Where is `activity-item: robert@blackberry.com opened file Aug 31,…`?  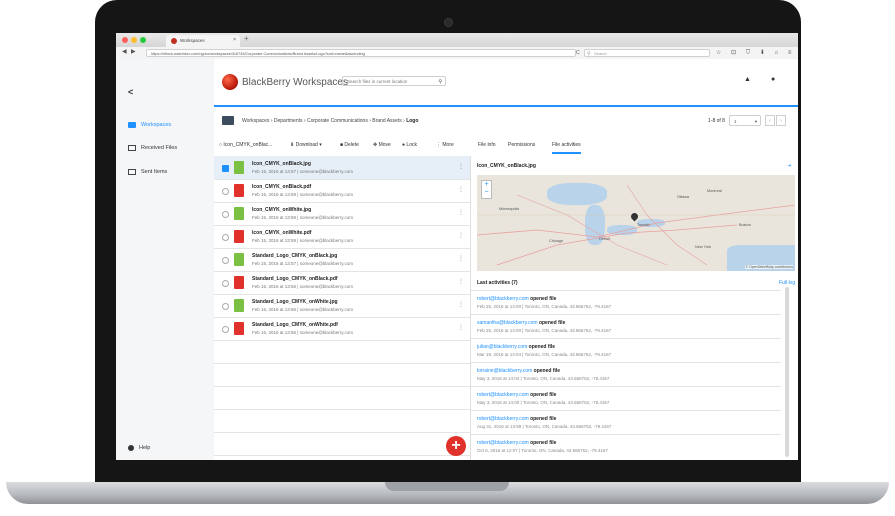
activity-item: robert@blackberry.com opened file Aug 31,… is located at coordinates (626, 422).